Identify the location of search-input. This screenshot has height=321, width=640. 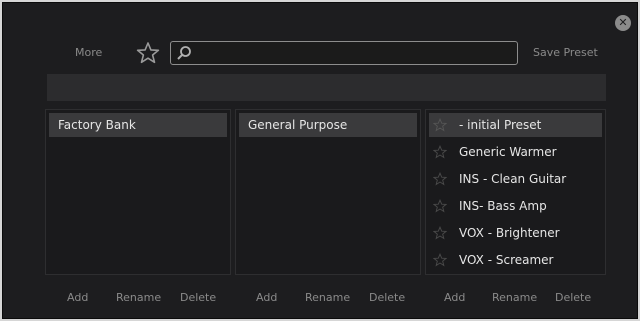
(356, 54).